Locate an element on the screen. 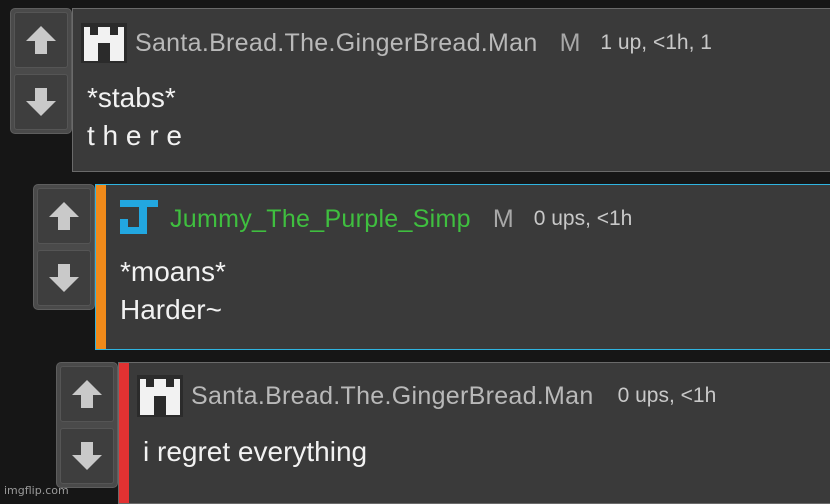 The width and height of the screenshot is (830, 504). comment-meta: 1 up, <1h, 1 is located at coordinates (656, 42).